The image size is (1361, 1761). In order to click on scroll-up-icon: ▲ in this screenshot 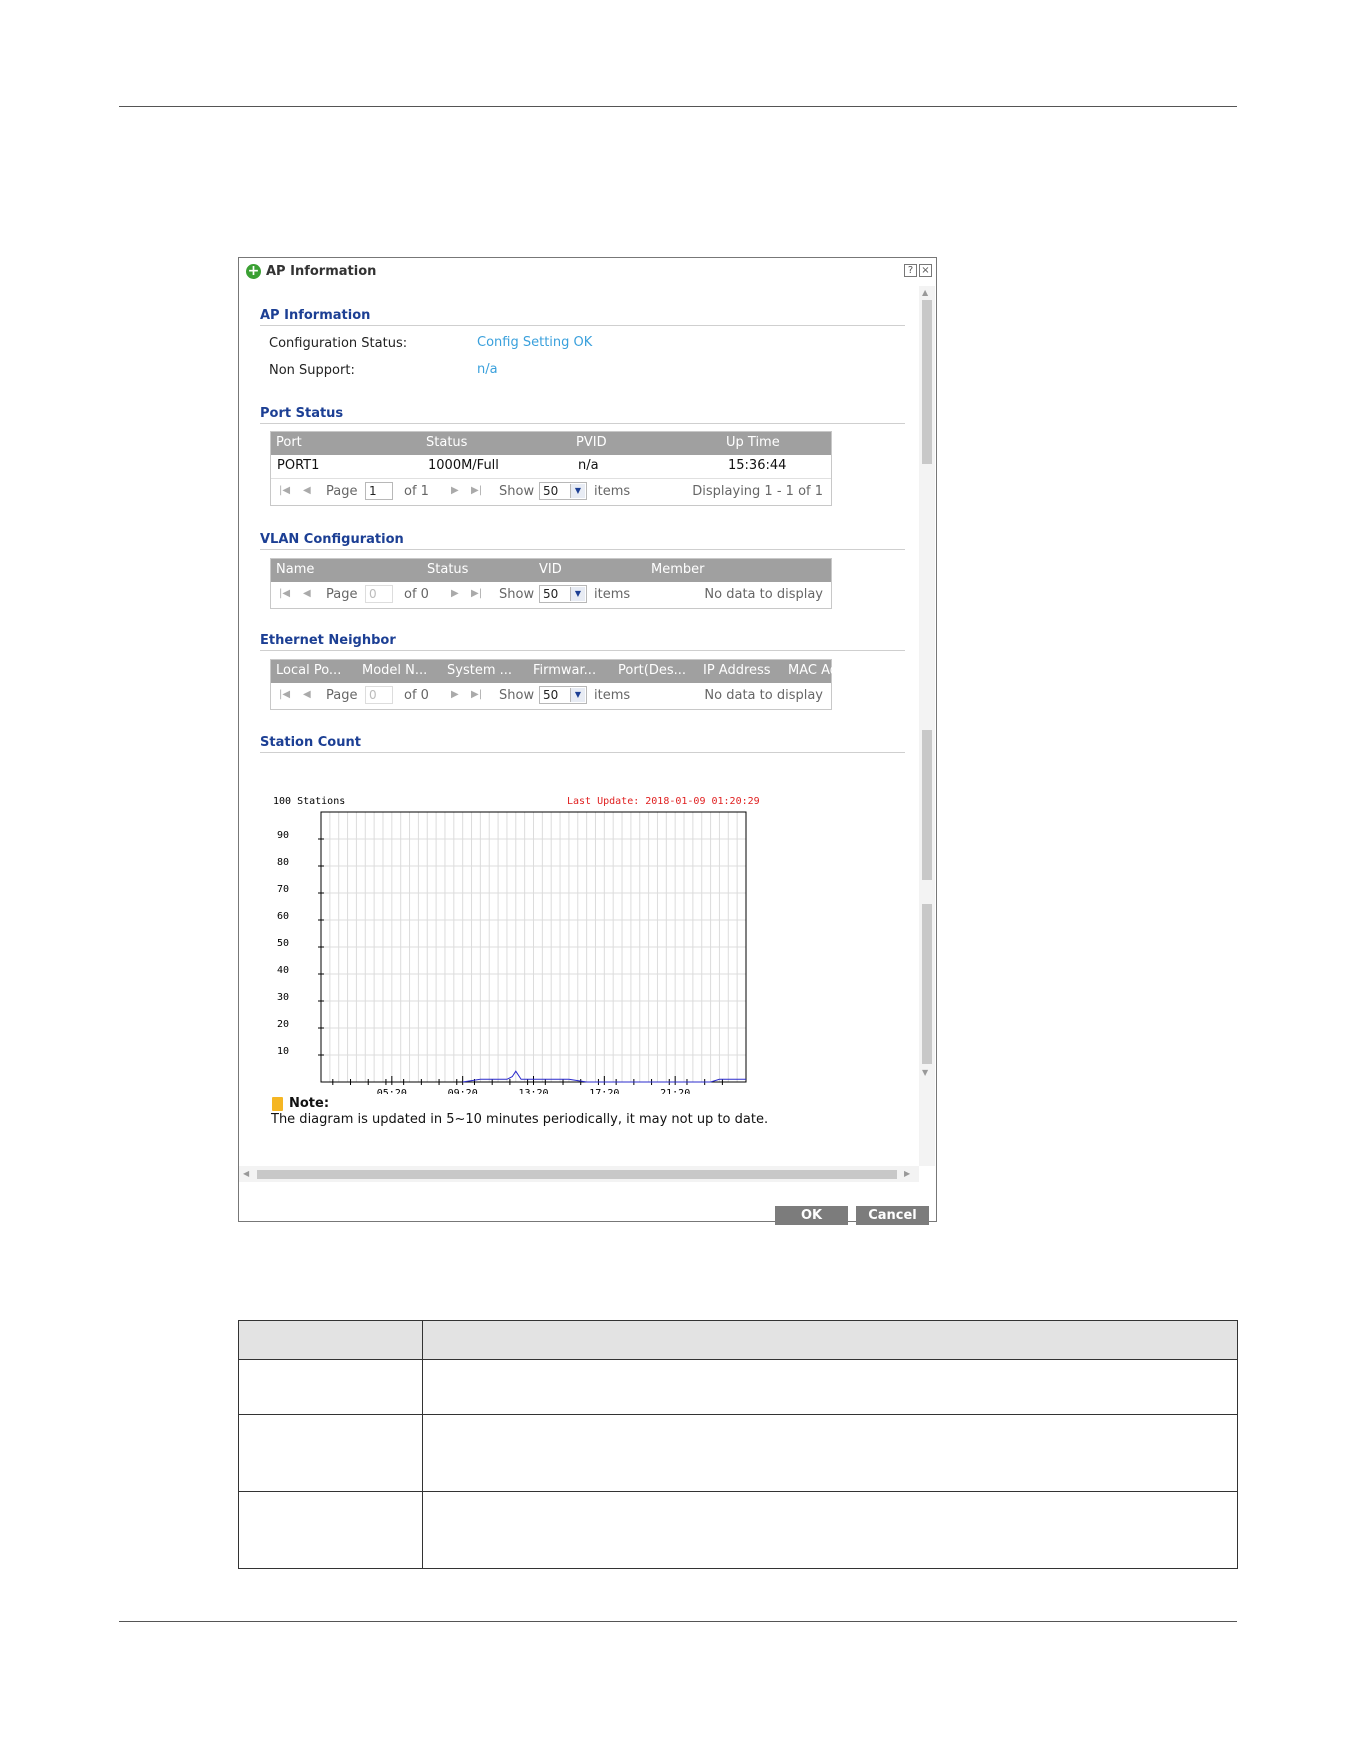, I will do `click(925, 292)`.